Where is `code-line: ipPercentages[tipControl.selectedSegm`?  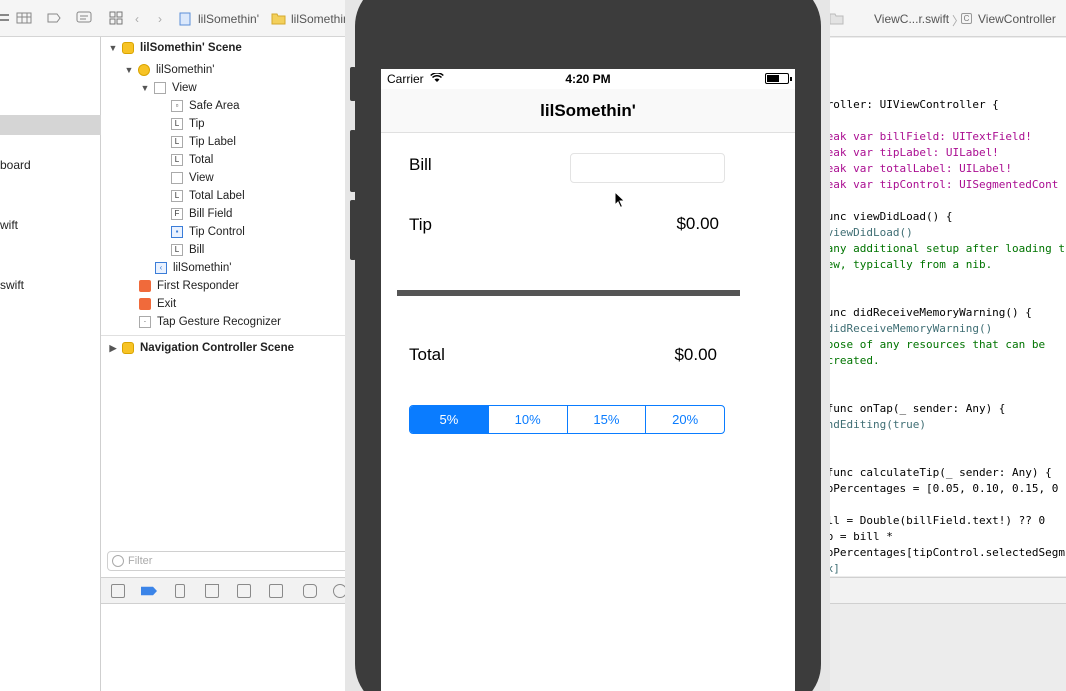
code-line: ipPercentages[tipControl.selectedSegm is located at coordinates (942, 552).